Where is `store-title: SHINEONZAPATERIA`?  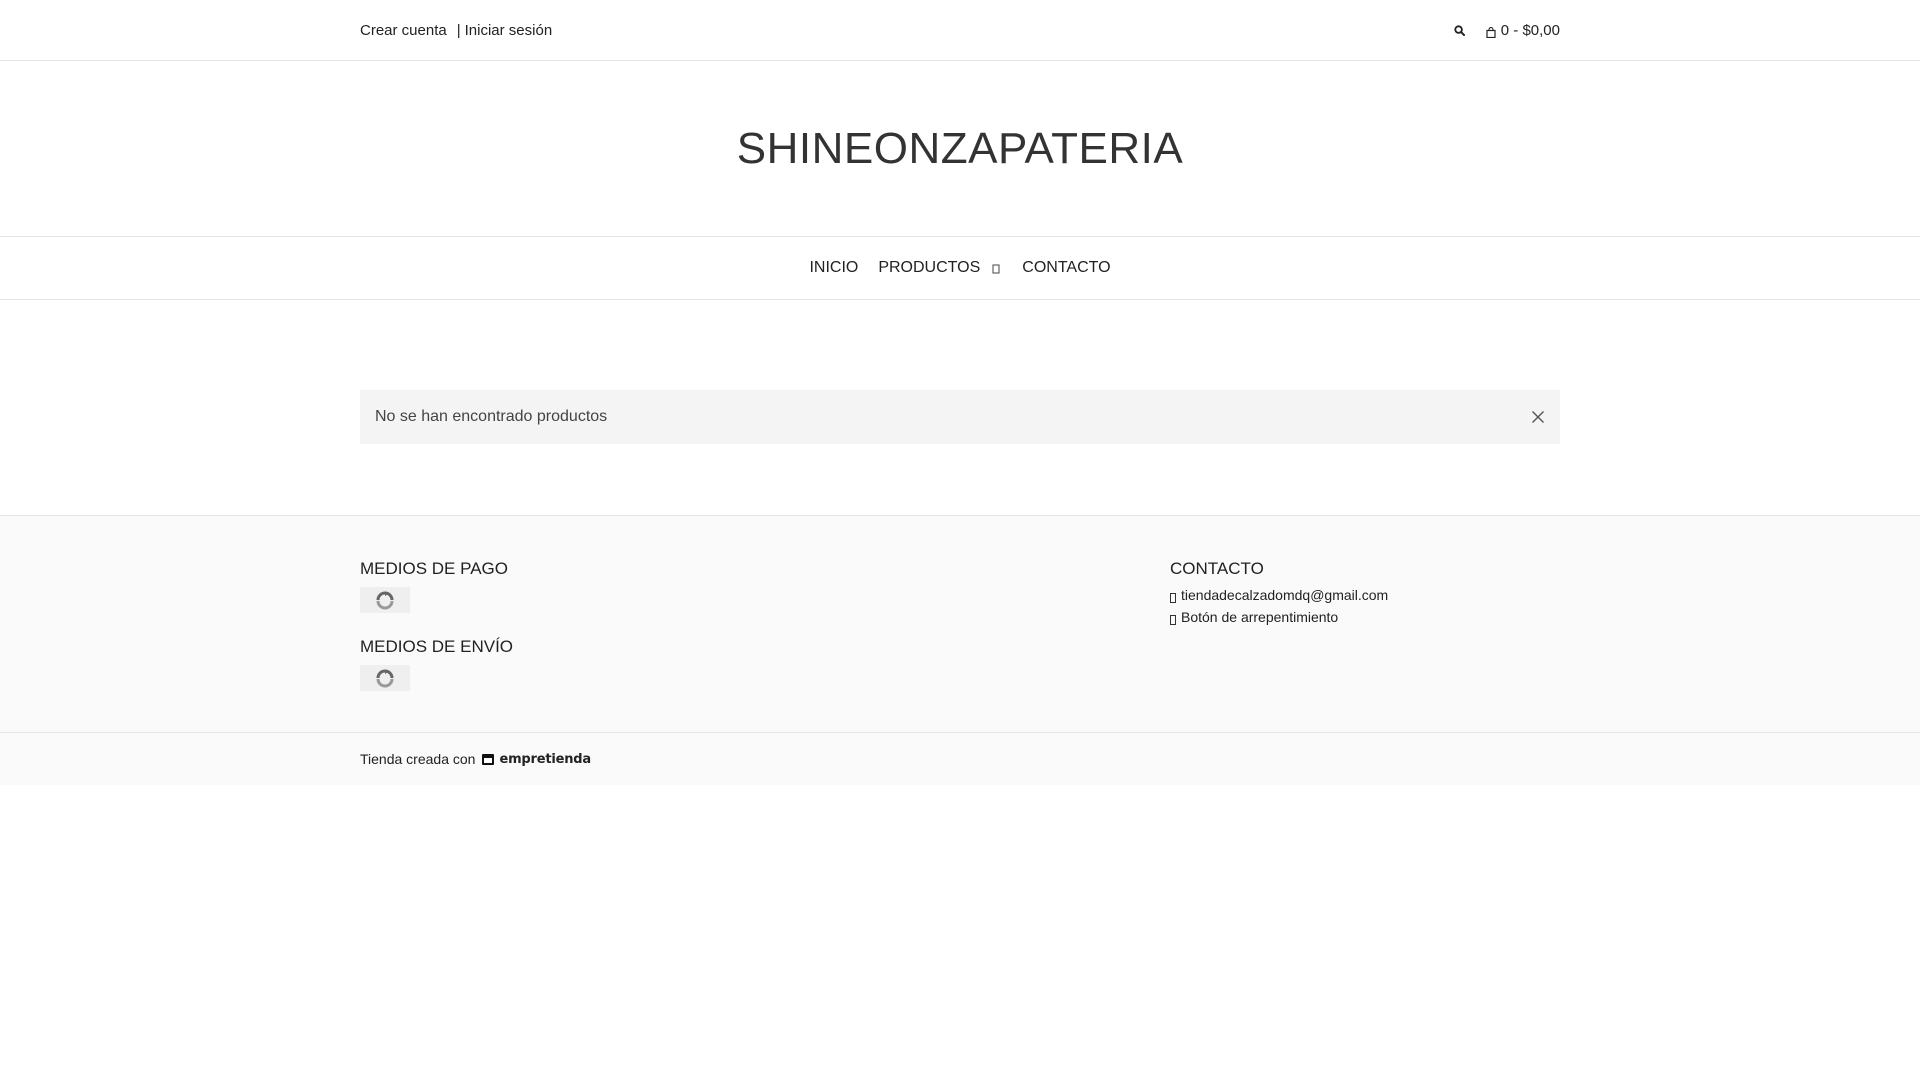
store-title: SHINEONZAPATERIA is located at coordinates (960, 149).